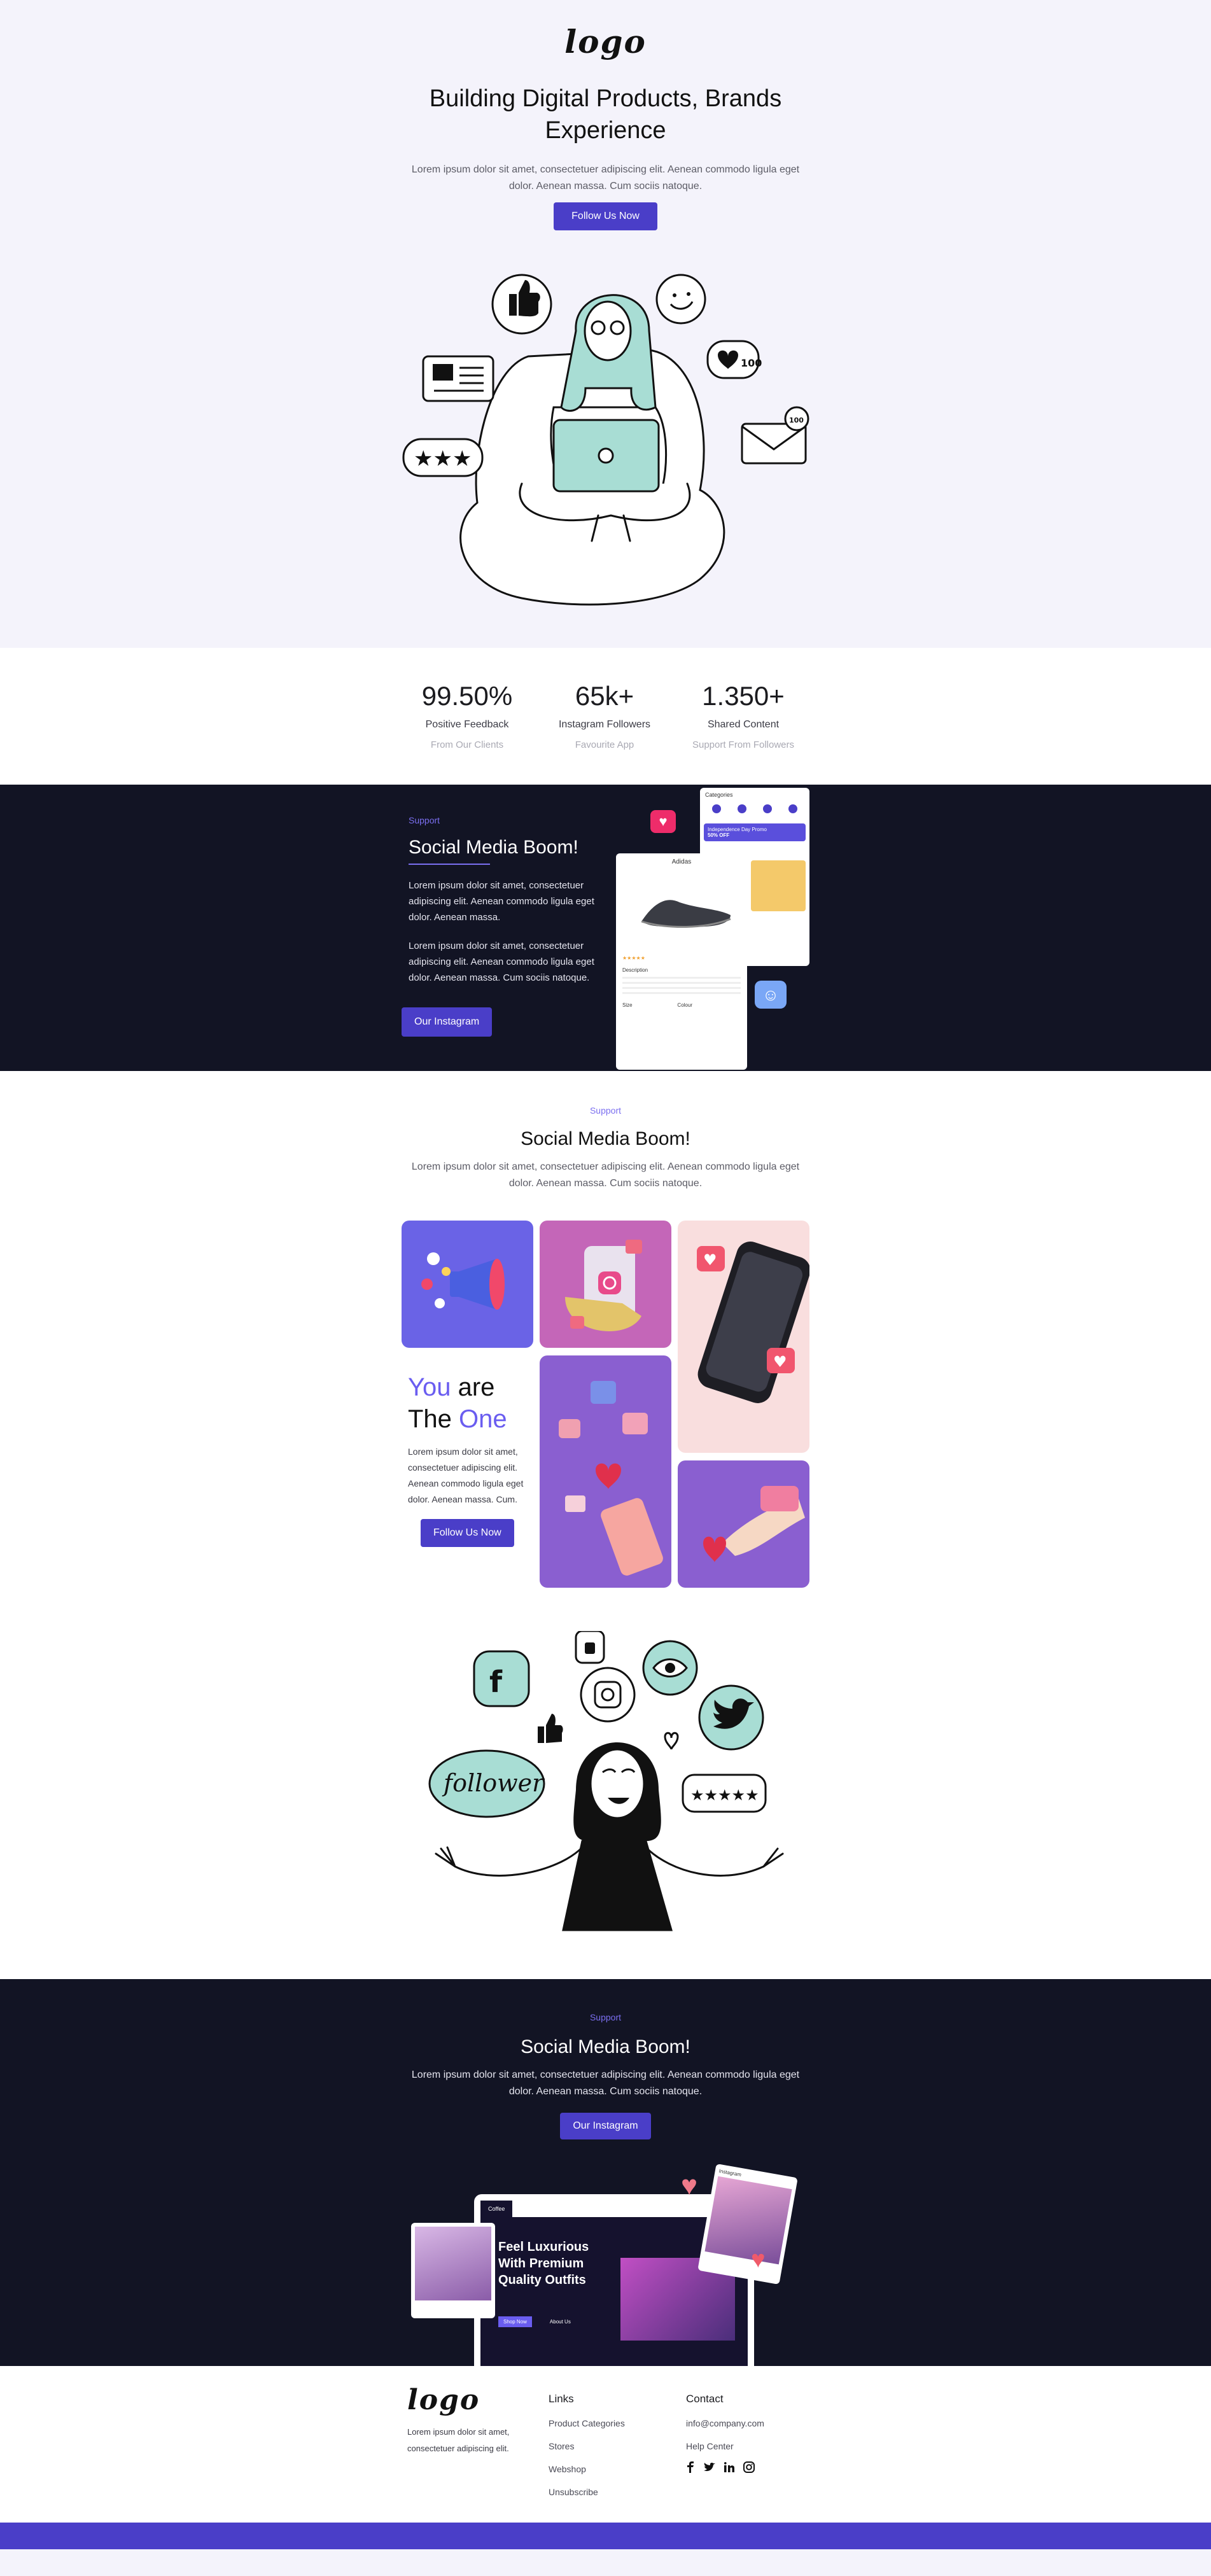  I want to click on footer-link-product-categories: Product Categories, so click(587, 2423).